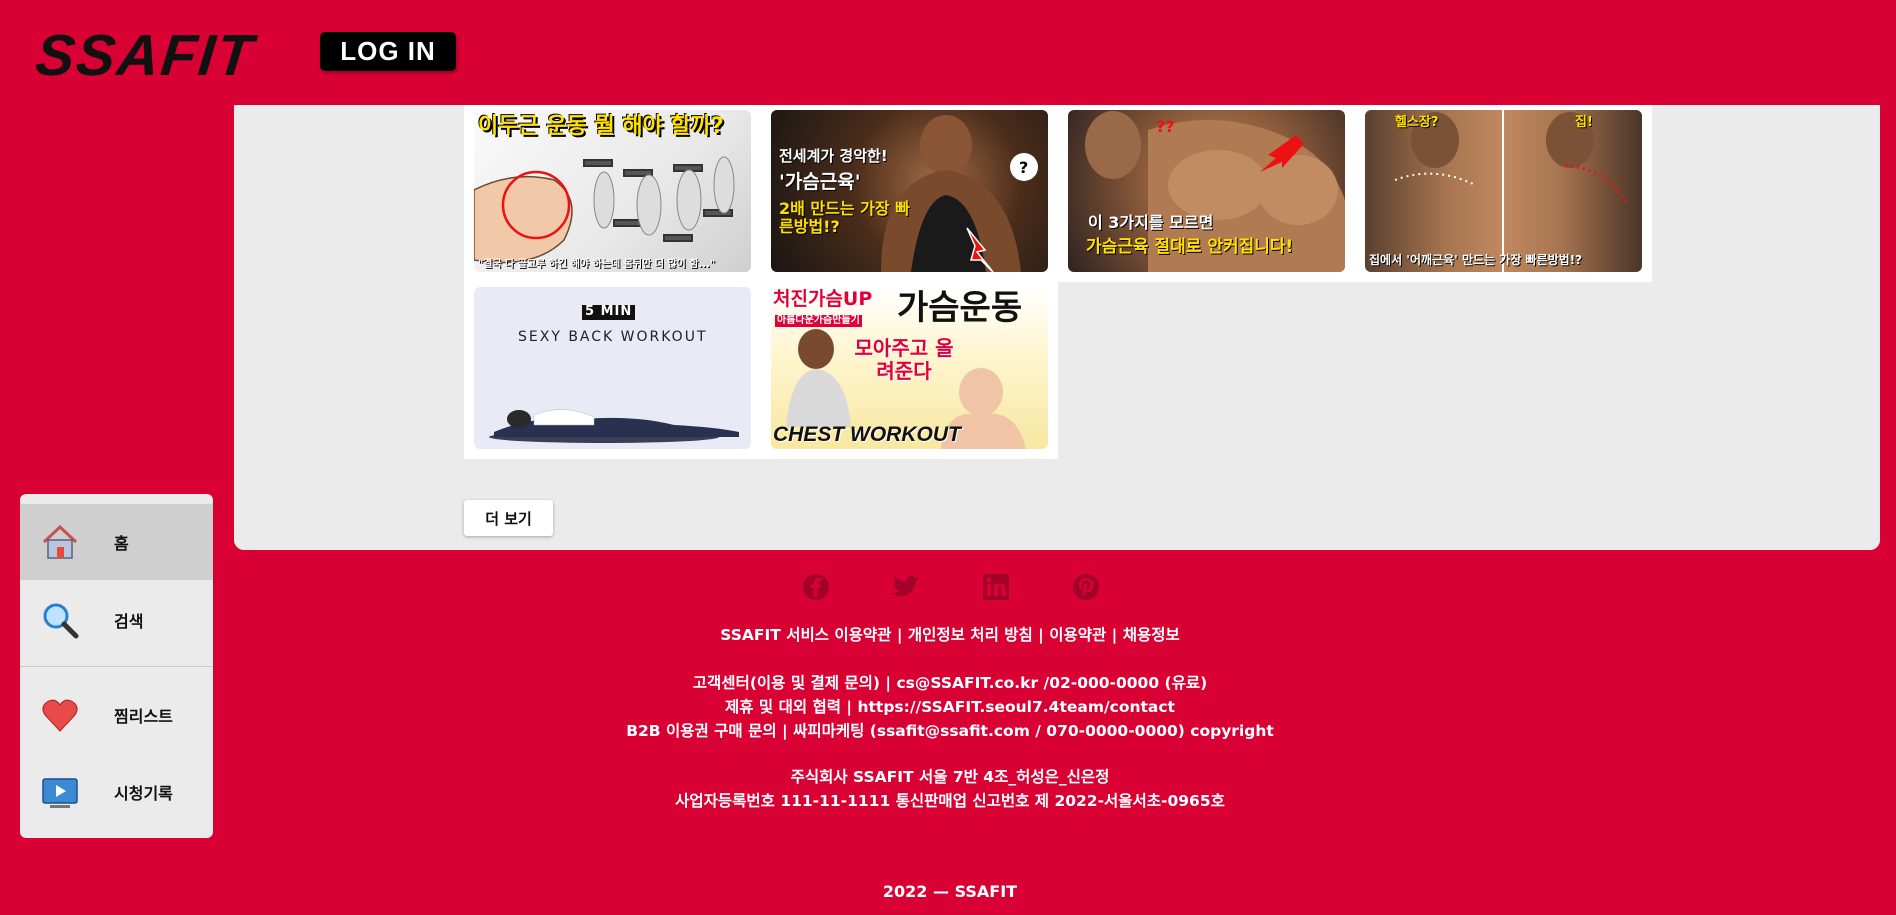 This screenshot has height=915, width=1896. Describe the element at coordinates (1476, 260) in the screenshot. I see `video-subcaption: 집에서 '어깨근육' 만드는 가장 빠른방법!?` at that location.